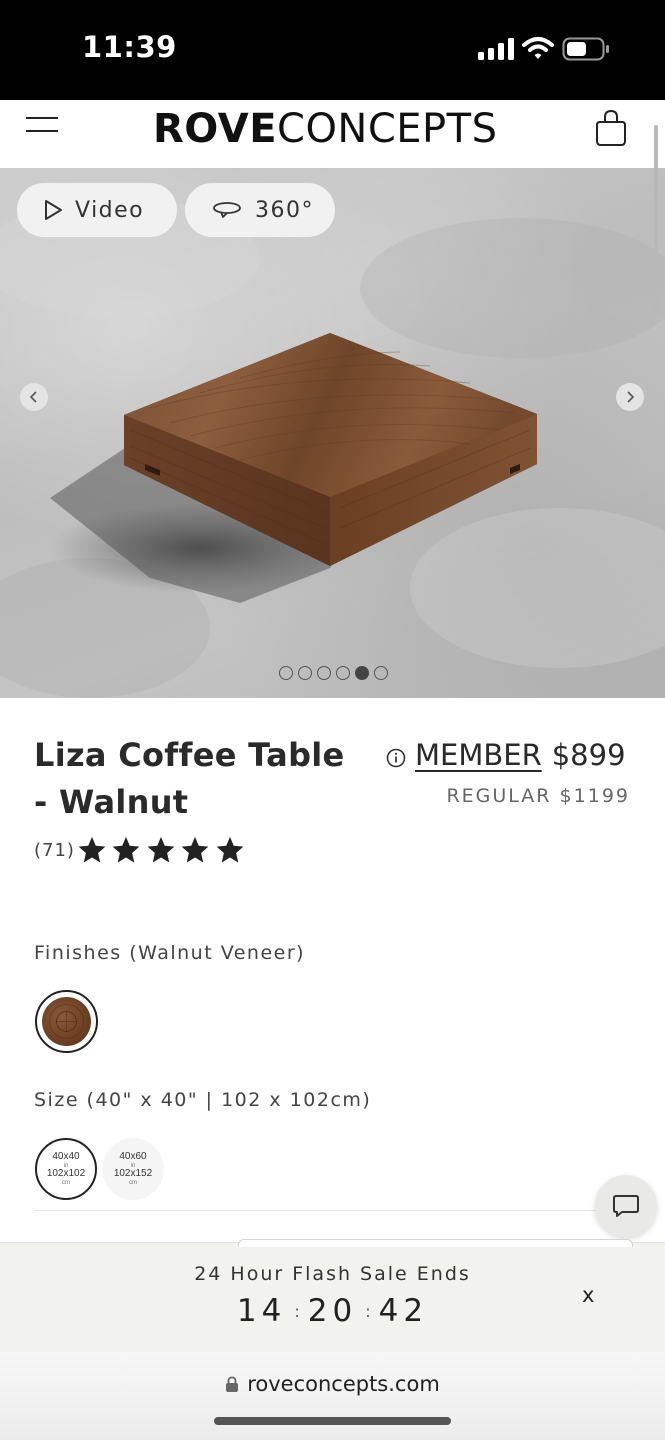 The height and width of the screenshot is (1440, 665). I want to click on member-price-row: MEMBER $899, so click(516, 755).